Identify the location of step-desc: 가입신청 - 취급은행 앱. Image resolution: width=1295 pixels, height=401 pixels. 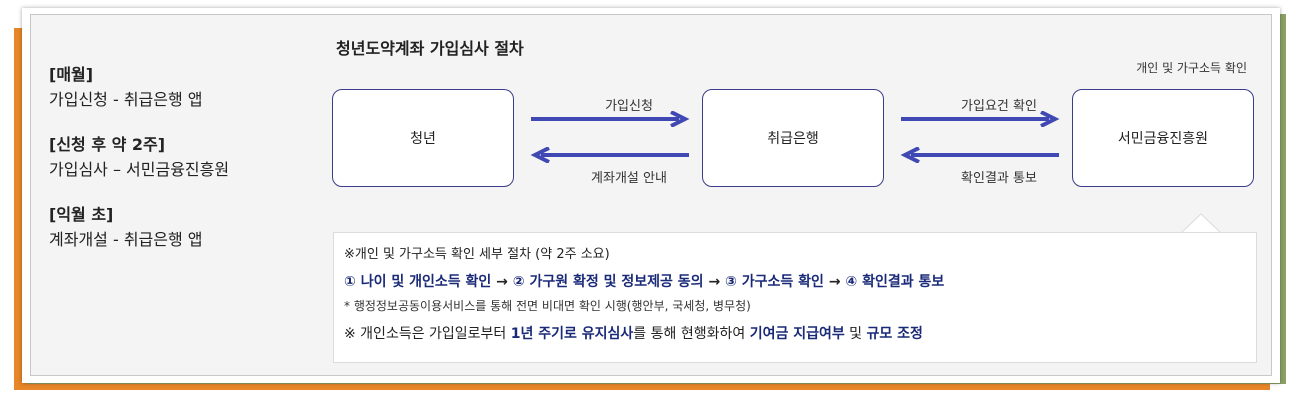
(126, 99).